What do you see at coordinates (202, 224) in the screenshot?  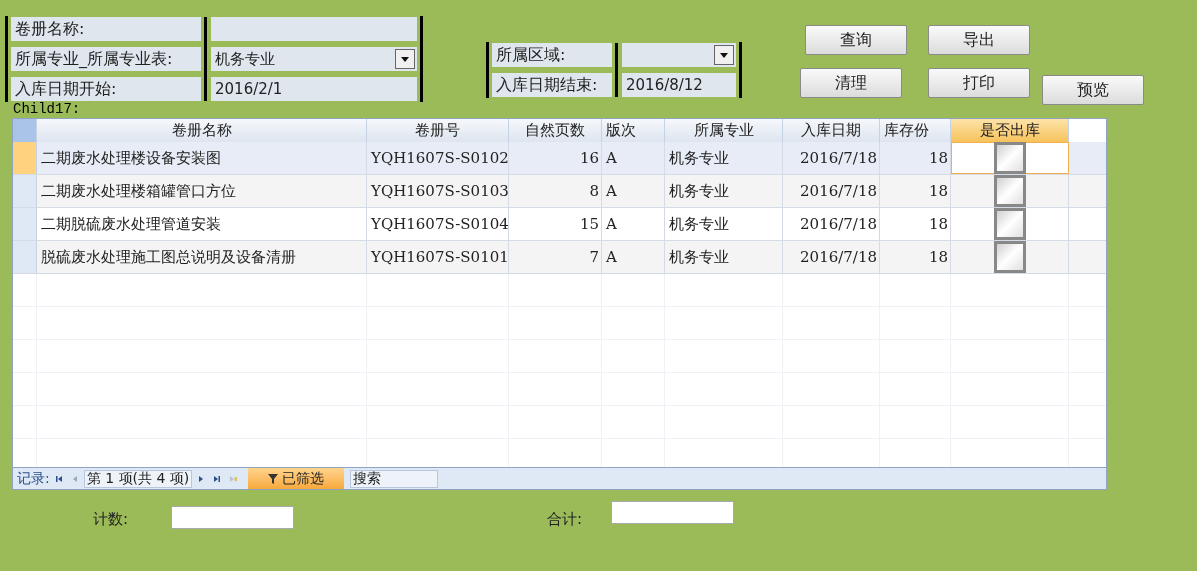 I see `table-cell: 二期脱硫废水处理管道安装` at bounding box center [202, 224].